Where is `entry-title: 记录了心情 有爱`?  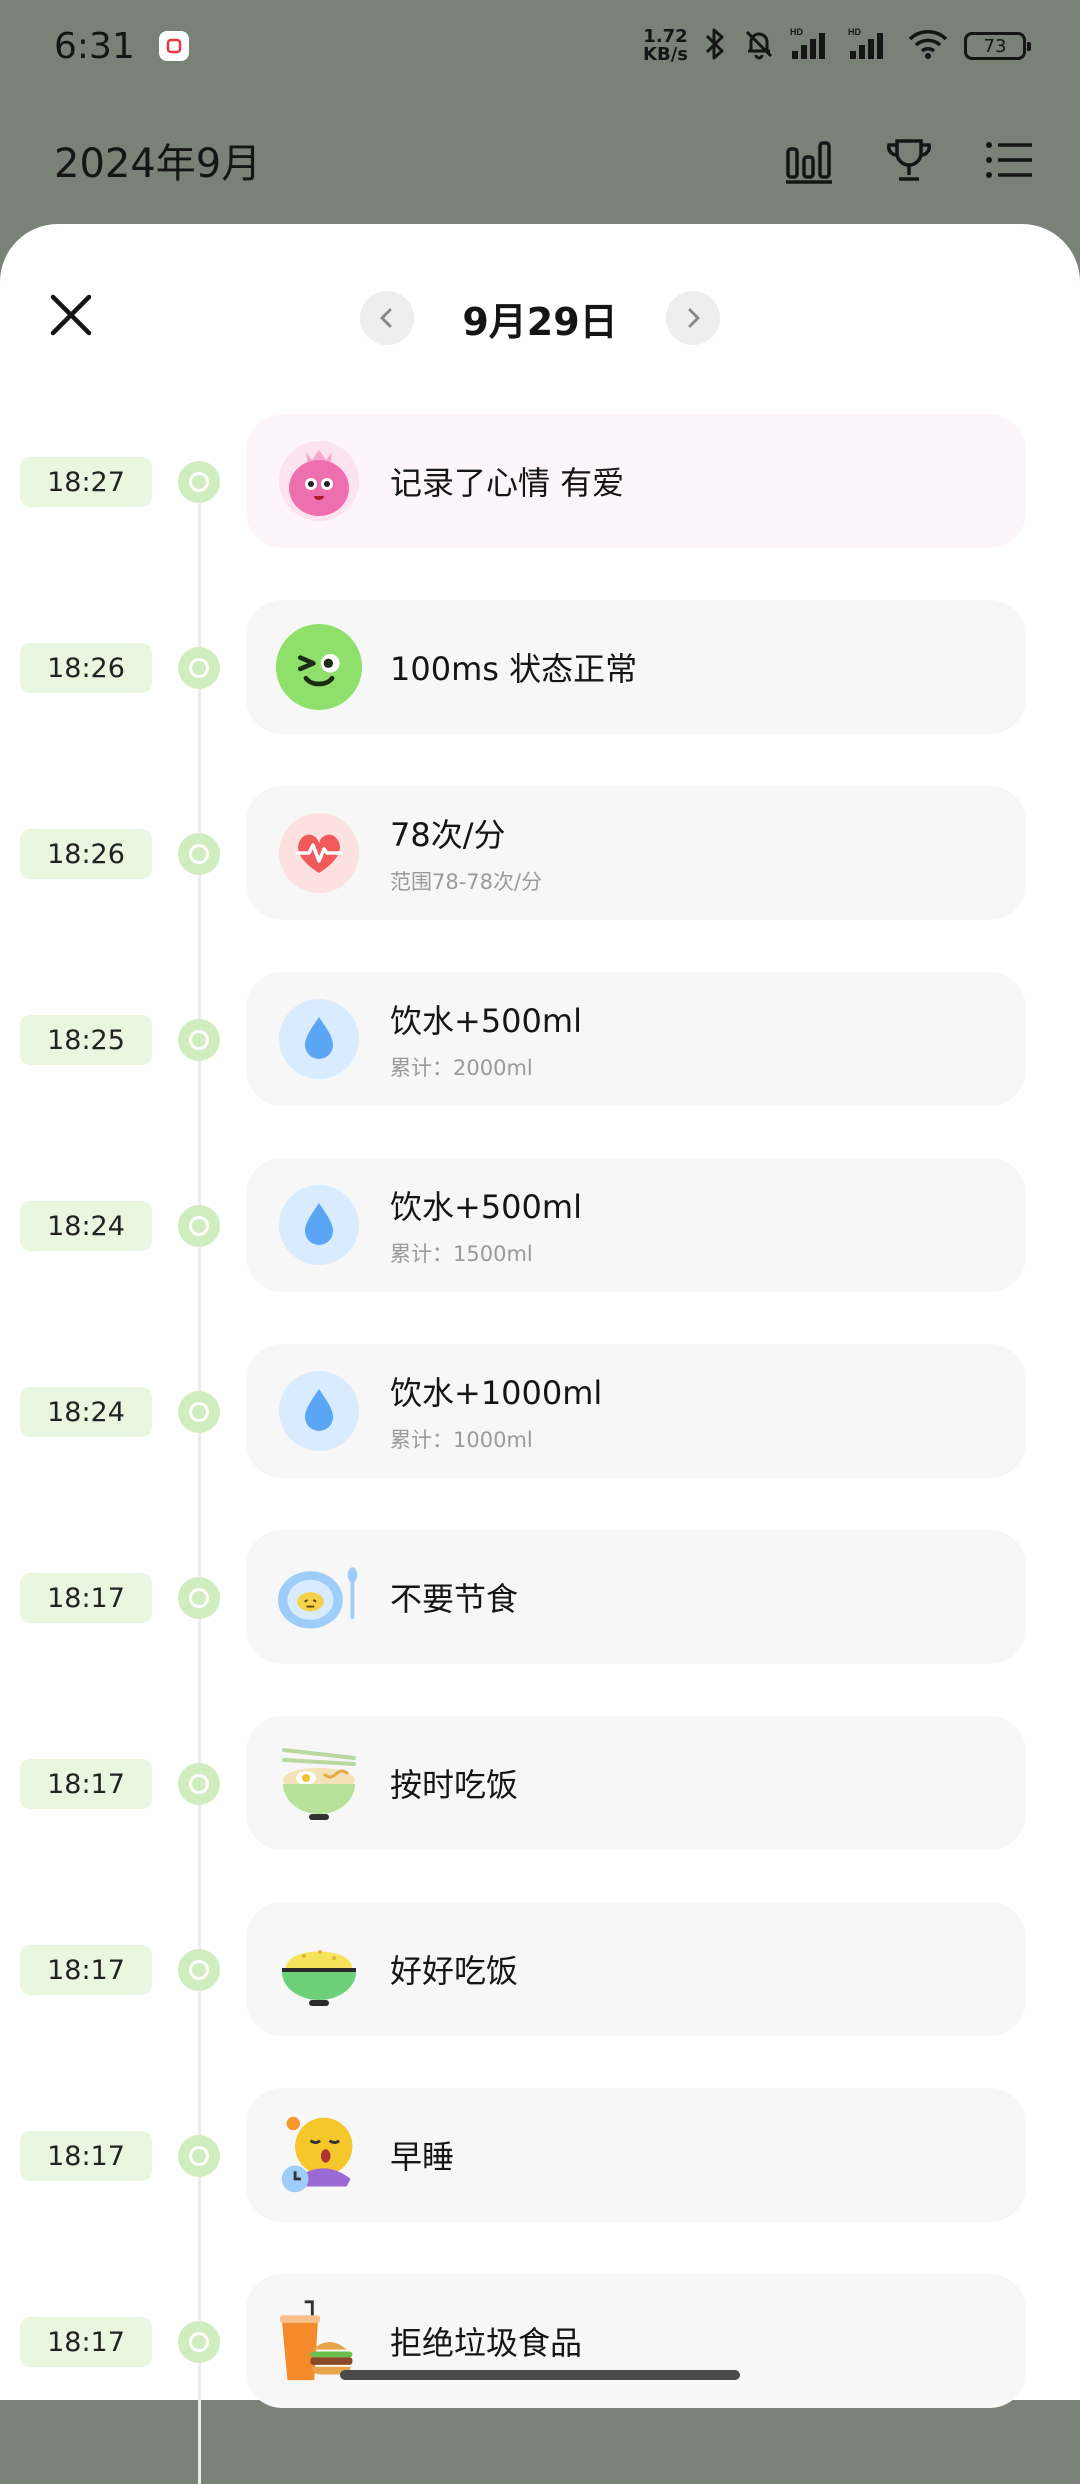
entry-title: 记录了心情 有爱 is located at coordinates (507, 483).